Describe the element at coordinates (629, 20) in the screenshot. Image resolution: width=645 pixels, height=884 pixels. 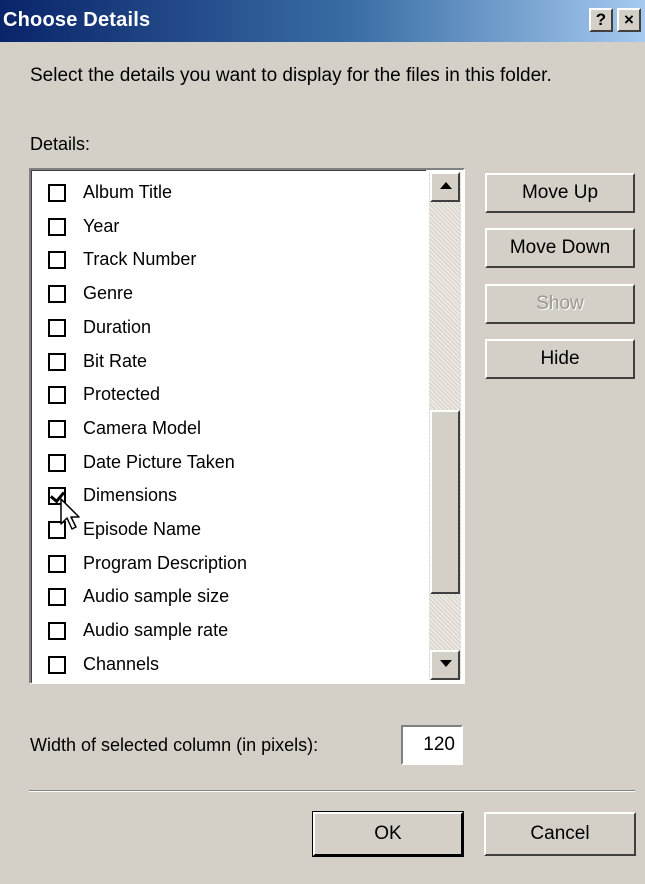
I see `close-button: ×` at that location.